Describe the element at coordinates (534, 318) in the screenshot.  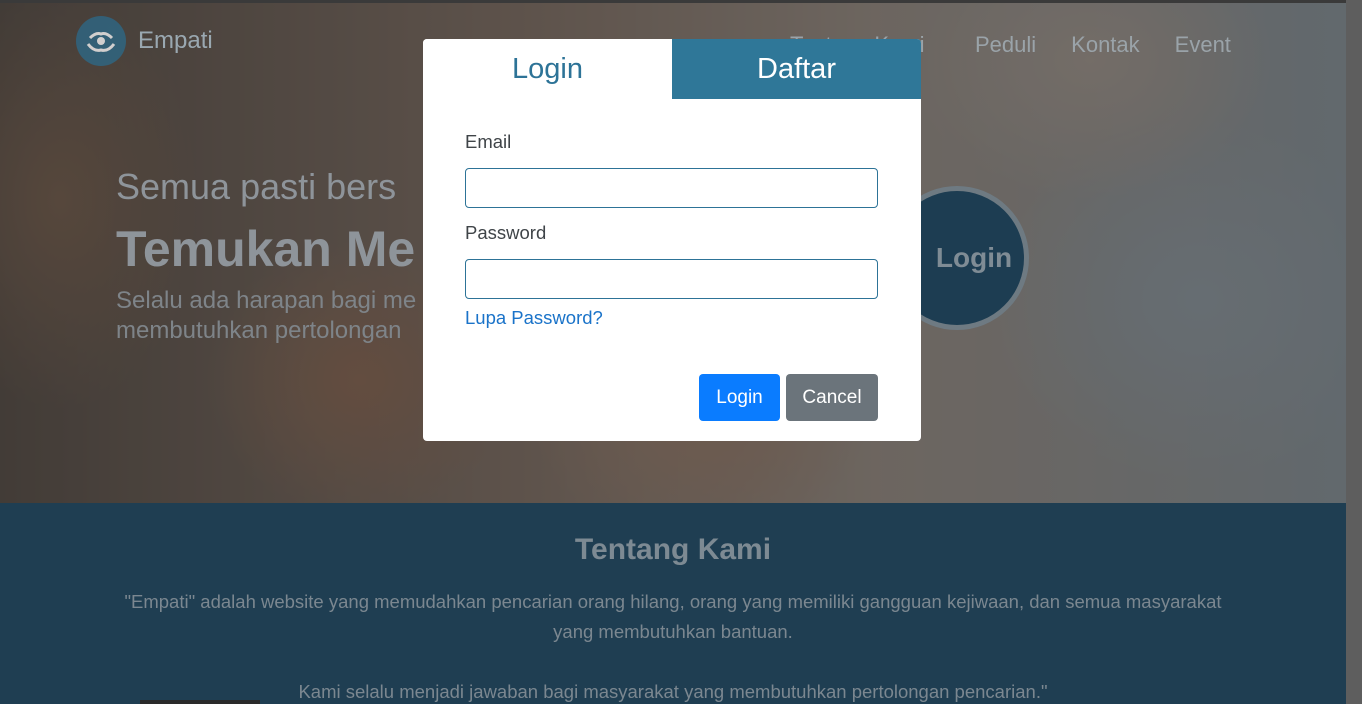
I see `forgot-password-link: Lupa Password?` at that location.